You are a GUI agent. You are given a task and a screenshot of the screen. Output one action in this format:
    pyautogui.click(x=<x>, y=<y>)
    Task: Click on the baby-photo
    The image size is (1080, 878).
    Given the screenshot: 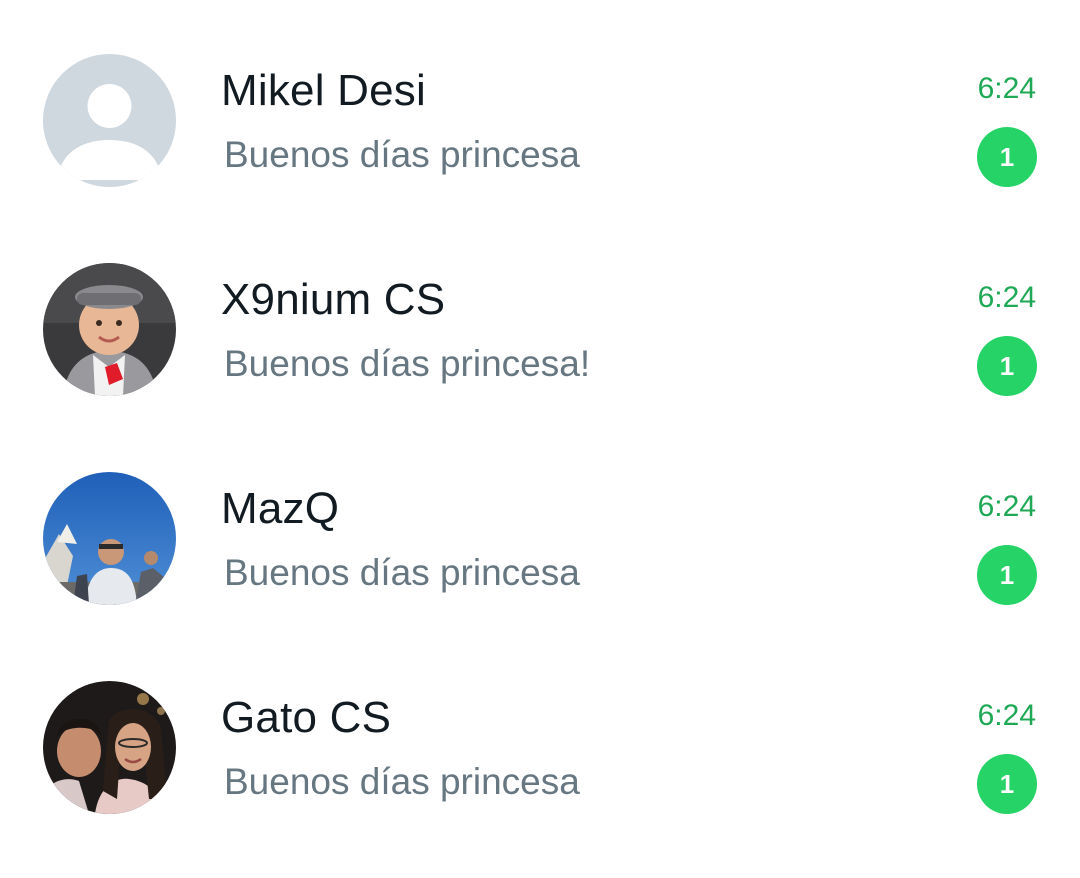 What is the action you would take?
    pyautogui.click(x=109, y=329)
    